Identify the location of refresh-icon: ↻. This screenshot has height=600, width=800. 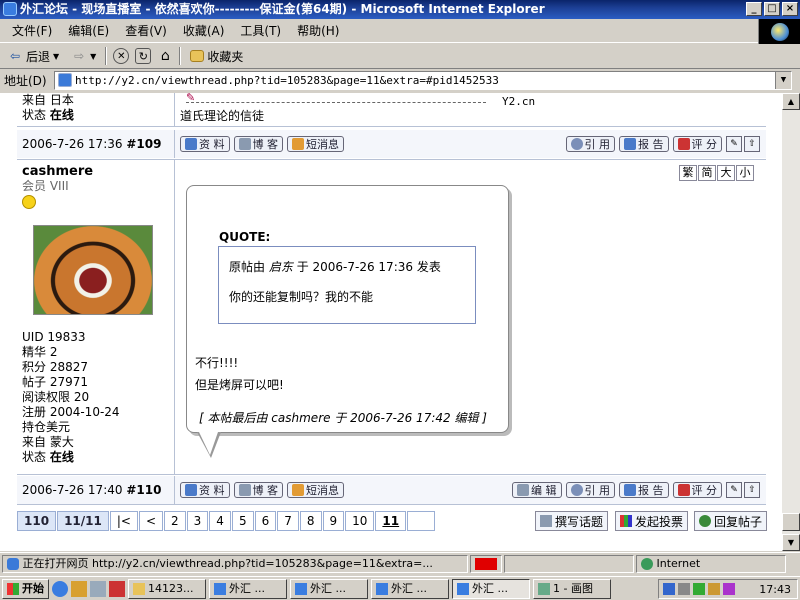
(143, 56).